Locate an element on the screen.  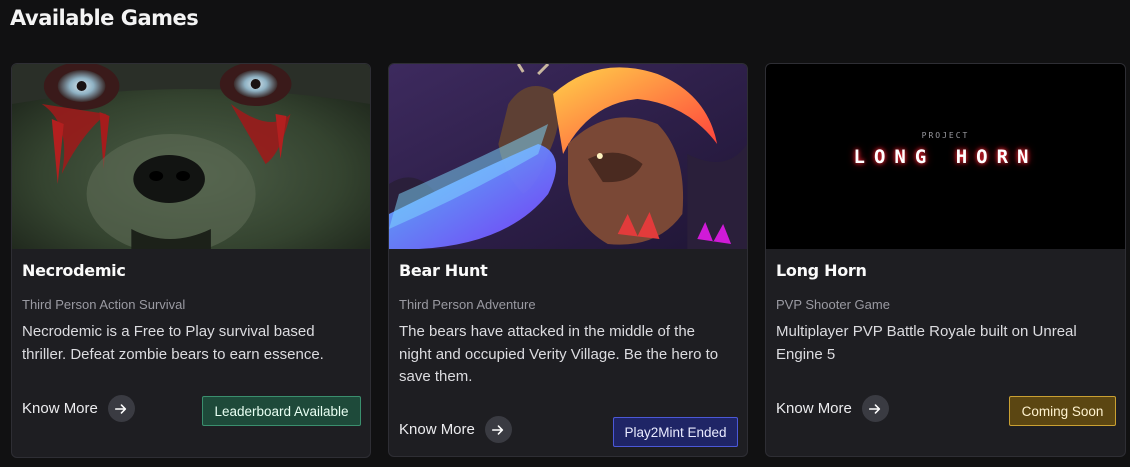
game-art-long-horn: PROJECT LONG HORN is located at coordinates (945, 156).